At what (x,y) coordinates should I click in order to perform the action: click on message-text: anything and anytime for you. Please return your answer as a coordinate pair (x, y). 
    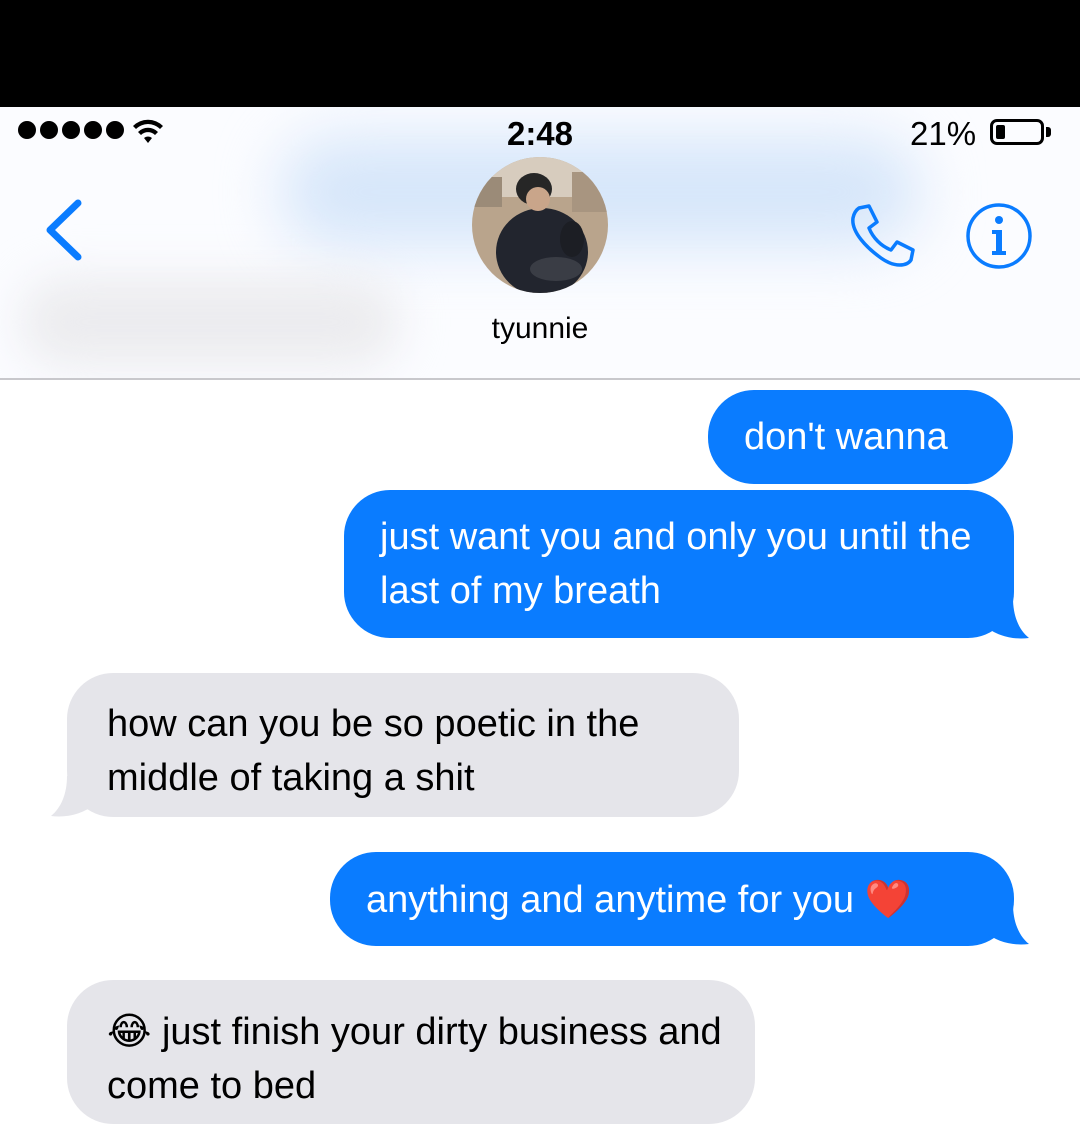
    Looking at the image, I should click on (610, 900).